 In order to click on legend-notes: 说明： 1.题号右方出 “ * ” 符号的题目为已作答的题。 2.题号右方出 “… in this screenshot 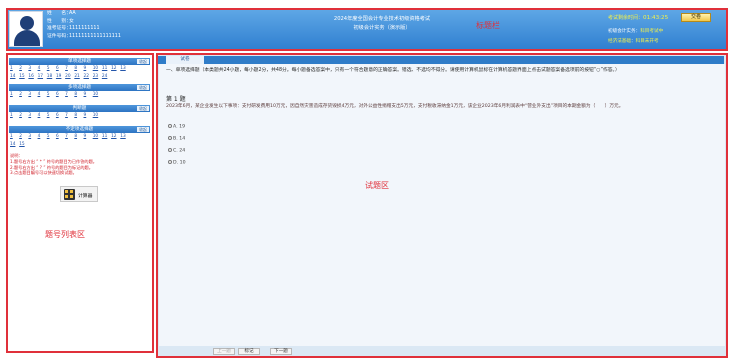, I will do `click(53, 164)`.